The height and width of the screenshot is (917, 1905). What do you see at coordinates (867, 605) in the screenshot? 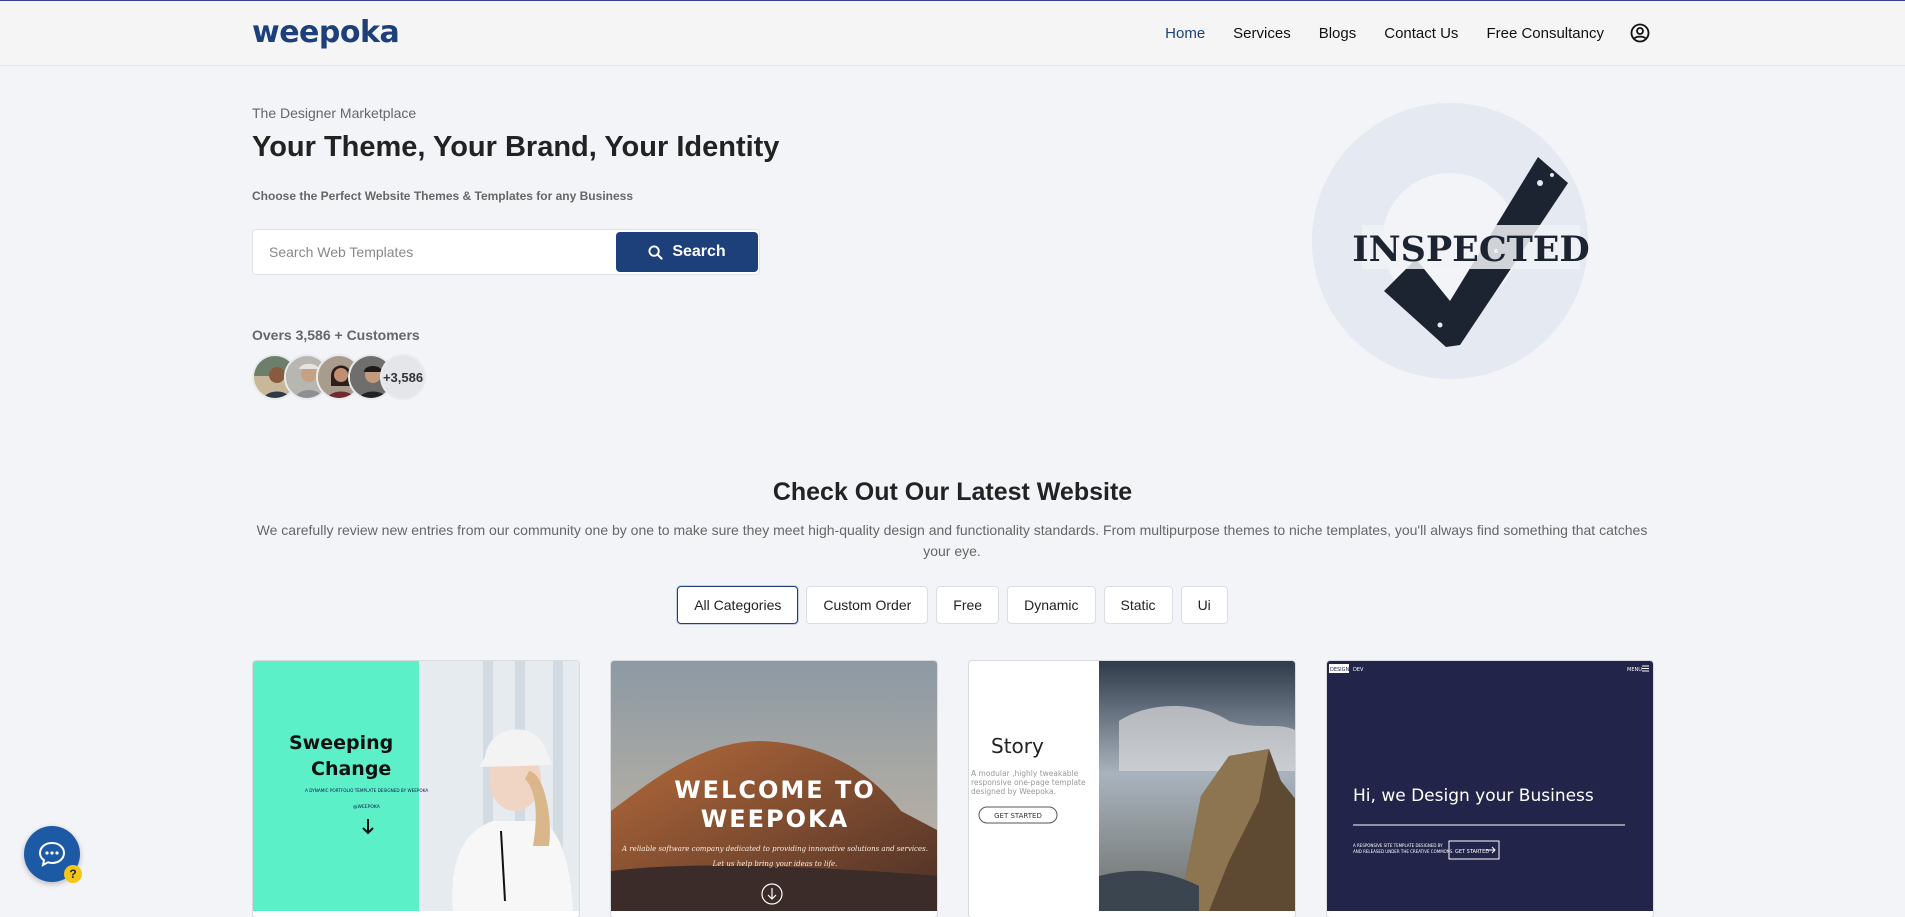
I see `filter-custom-order: Custom Order` at bounding box center [867, 605].